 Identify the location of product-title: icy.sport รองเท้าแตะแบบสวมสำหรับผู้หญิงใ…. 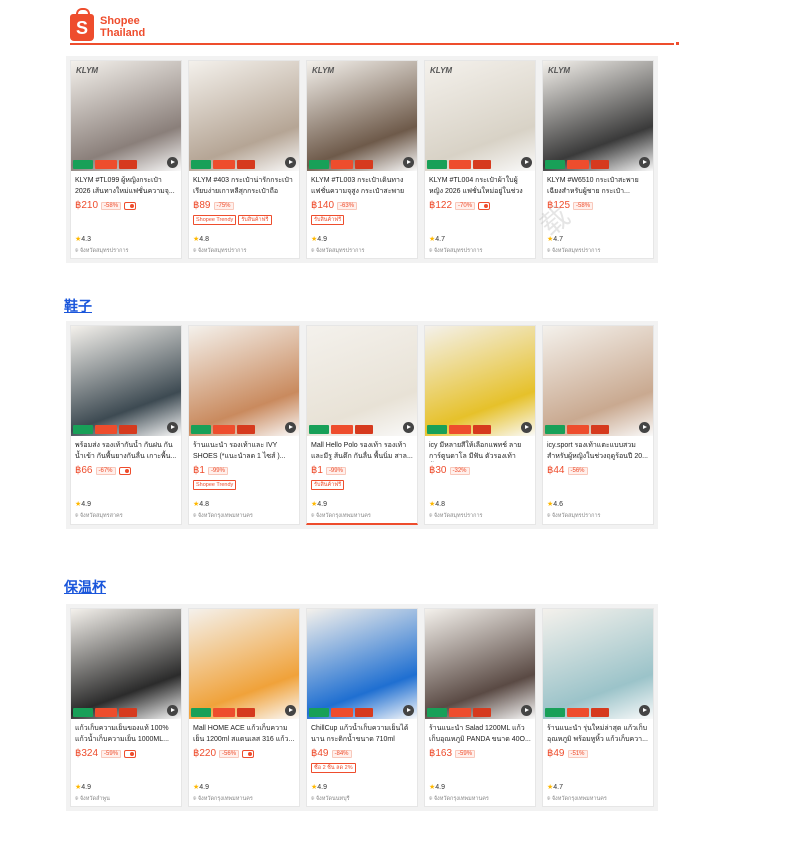
(598, 451).